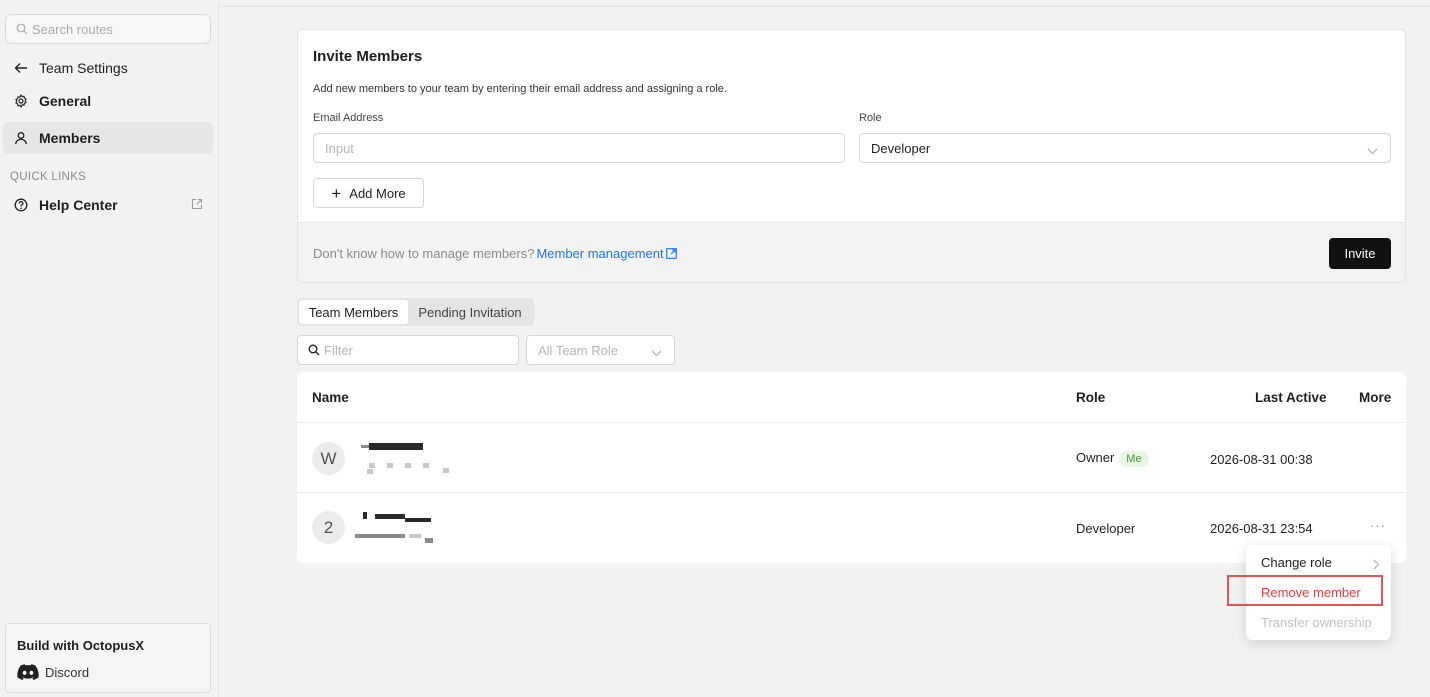 The image size is (1430, 697). What do you see at coordinates (1378, 525) in the screenshot?
I see `more-actions-button: ···` at bounding box center [1378, 525].